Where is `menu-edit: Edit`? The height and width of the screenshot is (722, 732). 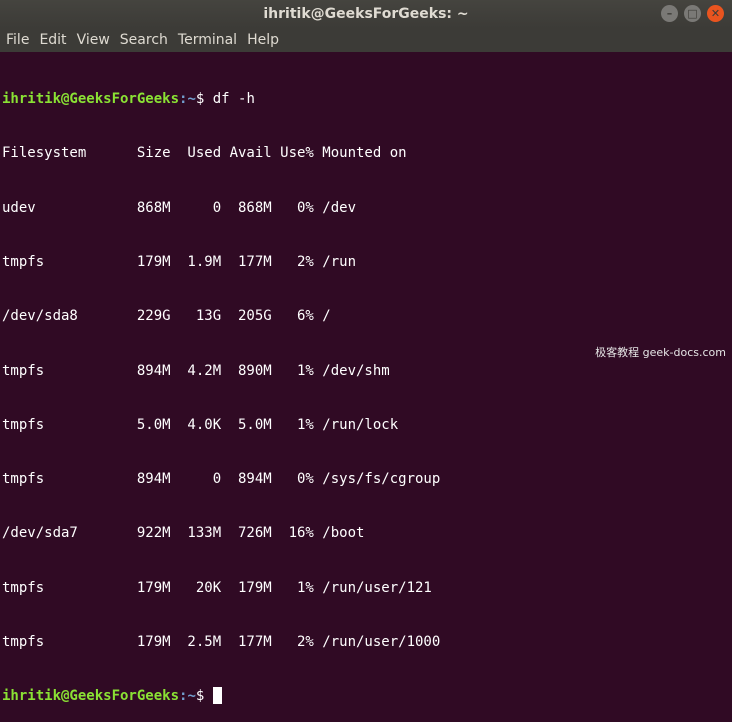
menu-edit: Edit is located at coordinates (52, 40).